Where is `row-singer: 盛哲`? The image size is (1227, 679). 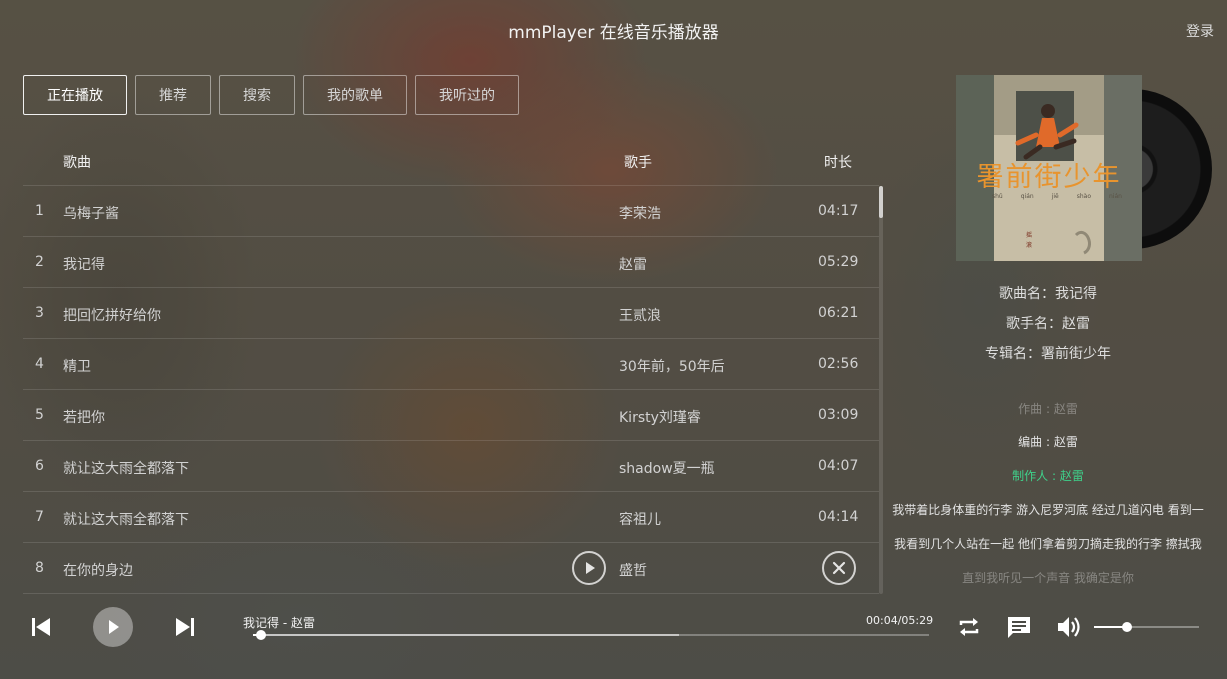
row-singer: 盛哲 is located at coordinates (633, 571).